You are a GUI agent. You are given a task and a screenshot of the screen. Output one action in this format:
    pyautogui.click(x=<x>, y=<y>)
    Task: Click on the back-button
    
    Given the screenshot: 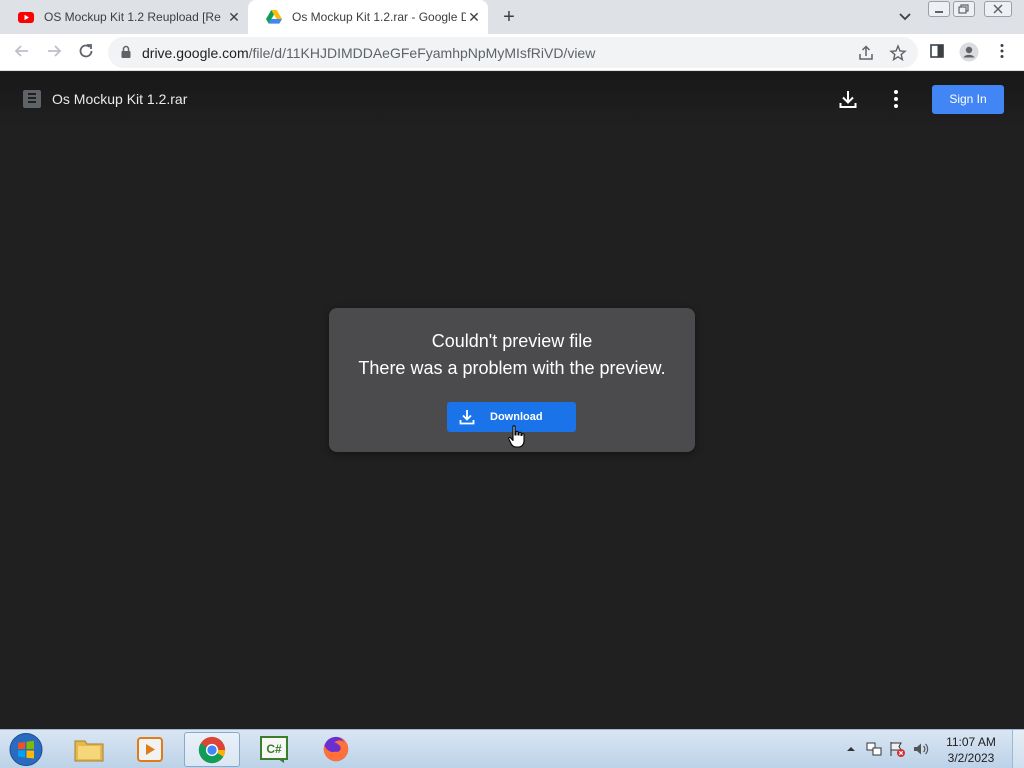 What is the action you would take?
    pyautogui.click(x=22, y=53)
    